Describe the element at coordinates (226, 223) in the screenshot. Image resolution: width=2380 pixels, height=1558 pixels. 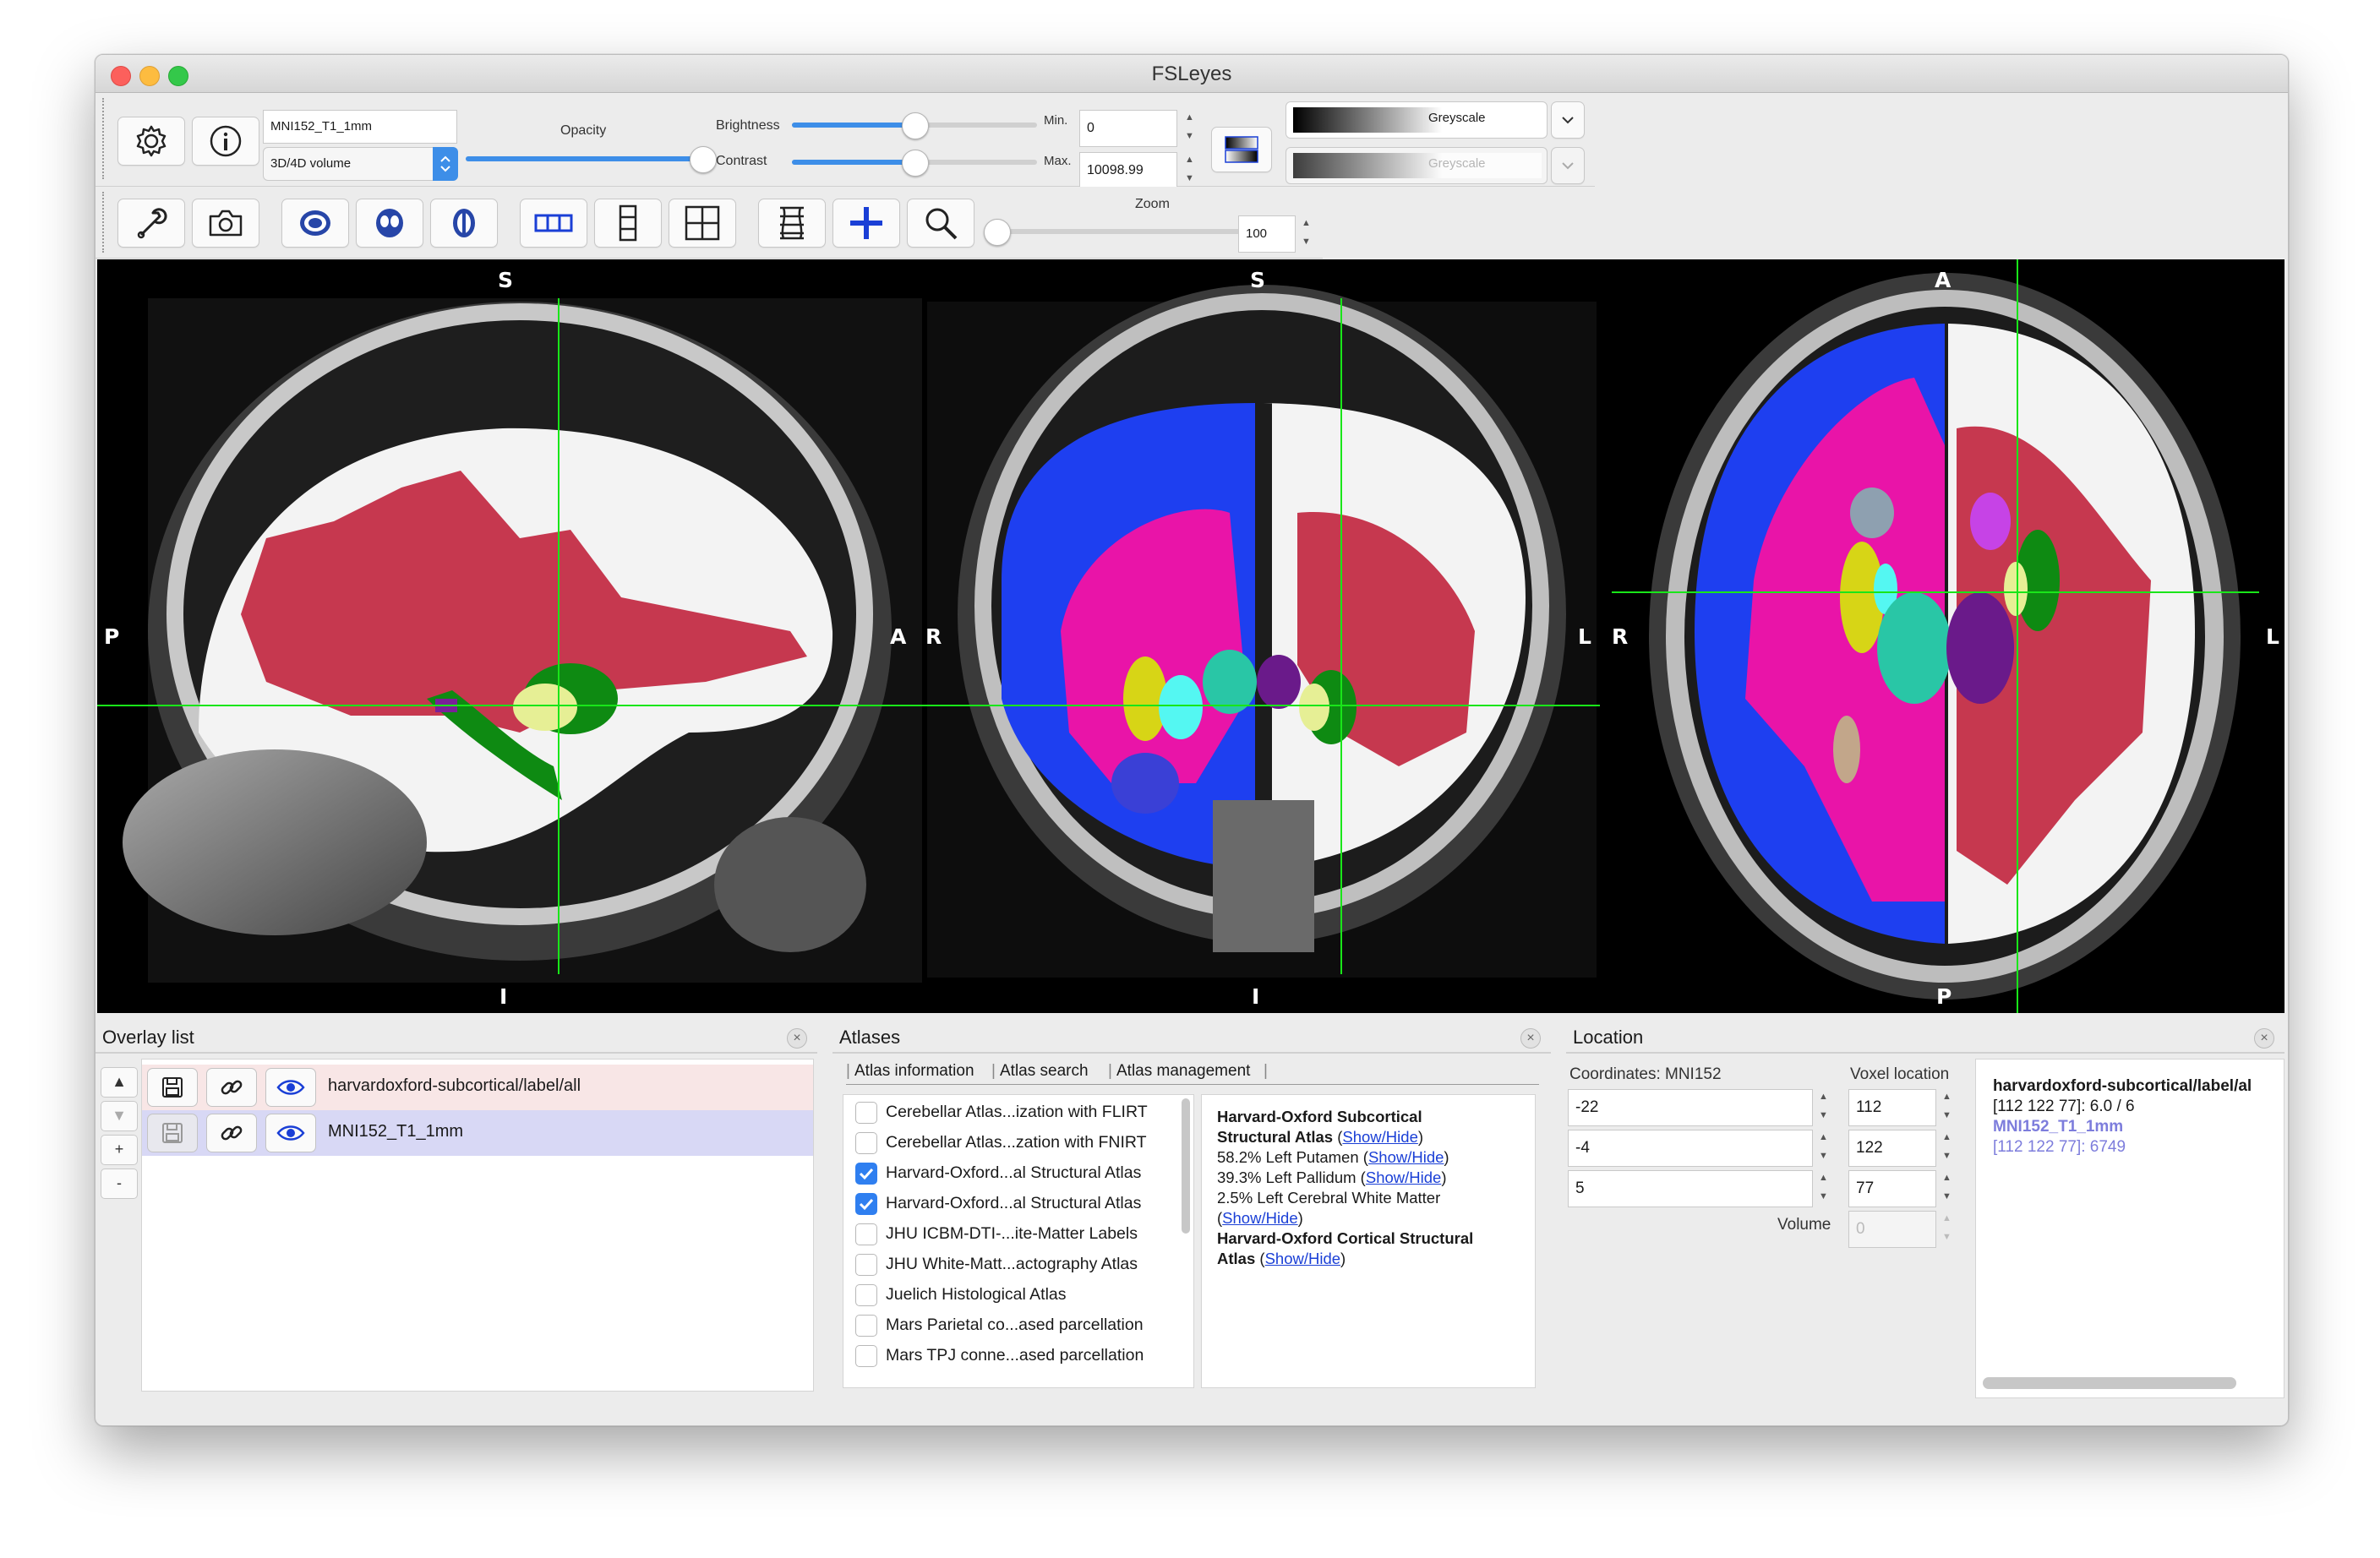
I see `screenshot-button` at that location.